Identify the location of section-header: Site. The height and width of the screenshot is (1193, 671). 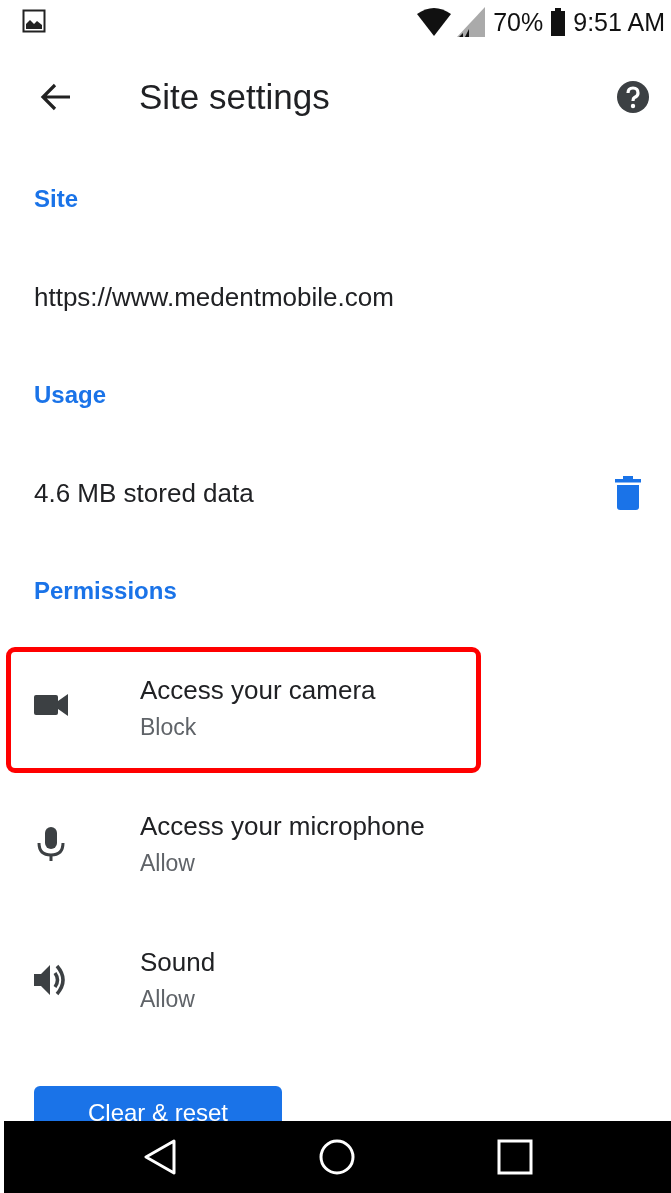
(56, 199).